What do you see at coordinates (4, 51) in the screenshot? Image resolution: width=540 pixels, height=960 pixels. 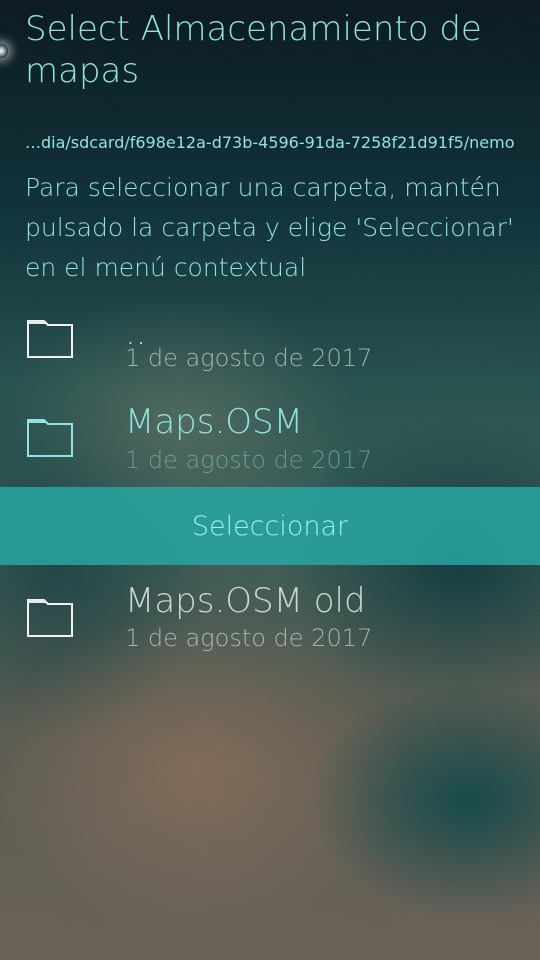 I see `pulley-indicator` at bounding box center [4, 51].